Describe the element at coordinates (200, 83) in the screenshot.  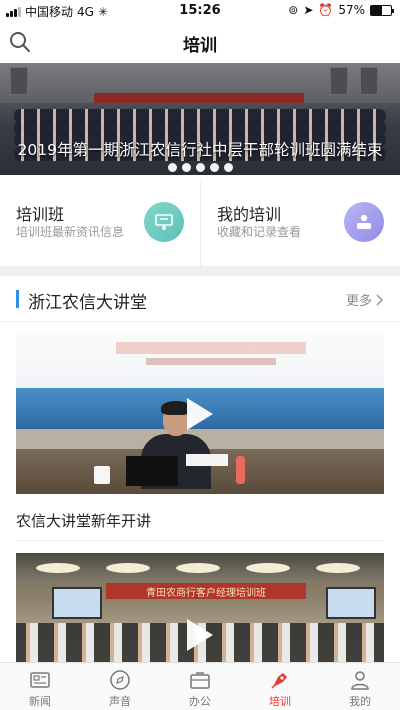
I see `banner-building` at that location.